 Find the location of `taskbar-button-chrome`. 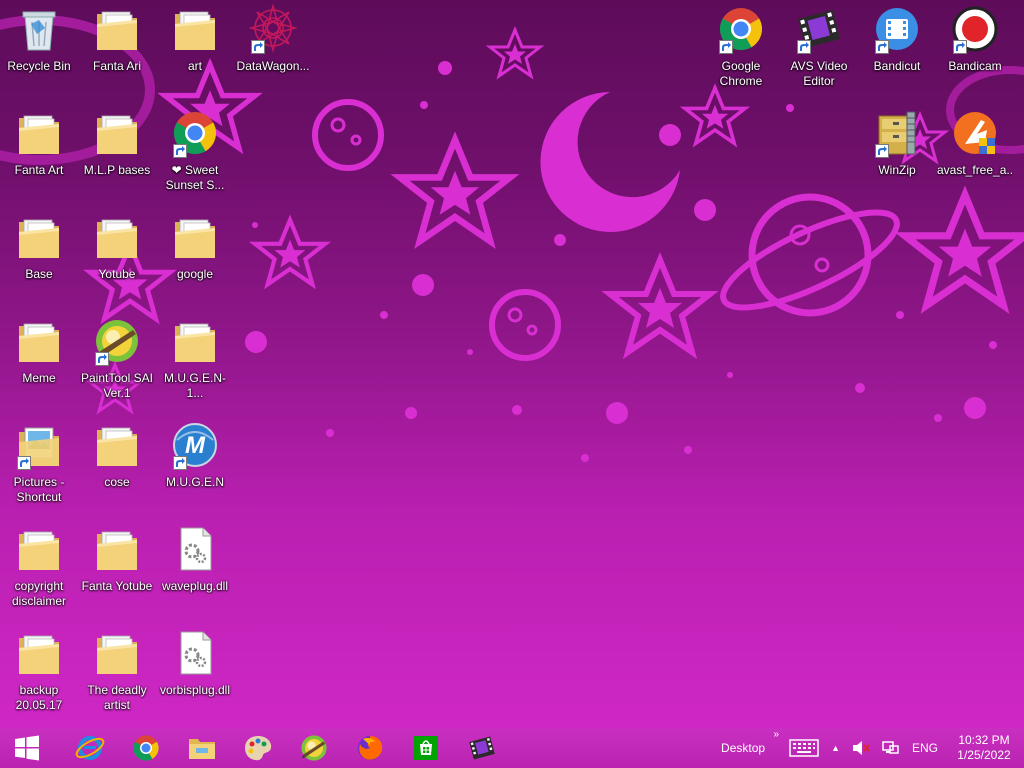

taskbar-button-chrome is located at coordinates (146, 748).